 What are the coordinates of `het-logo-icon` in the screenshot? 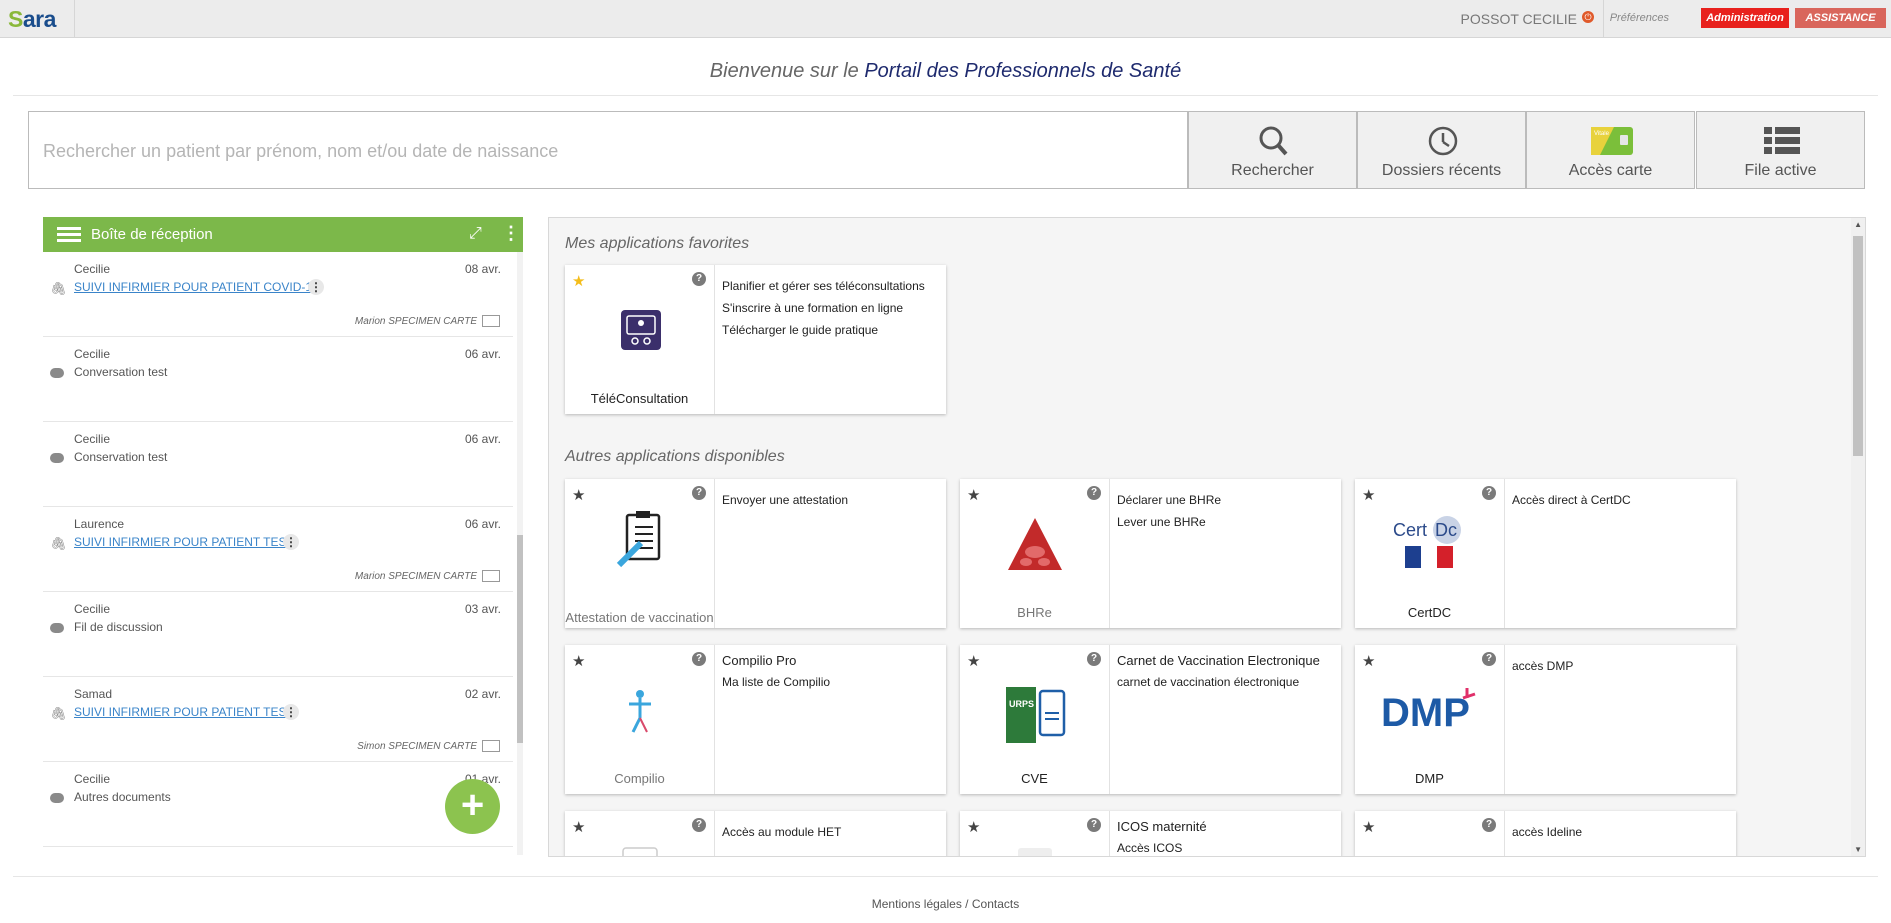 It's located at (640, 851).